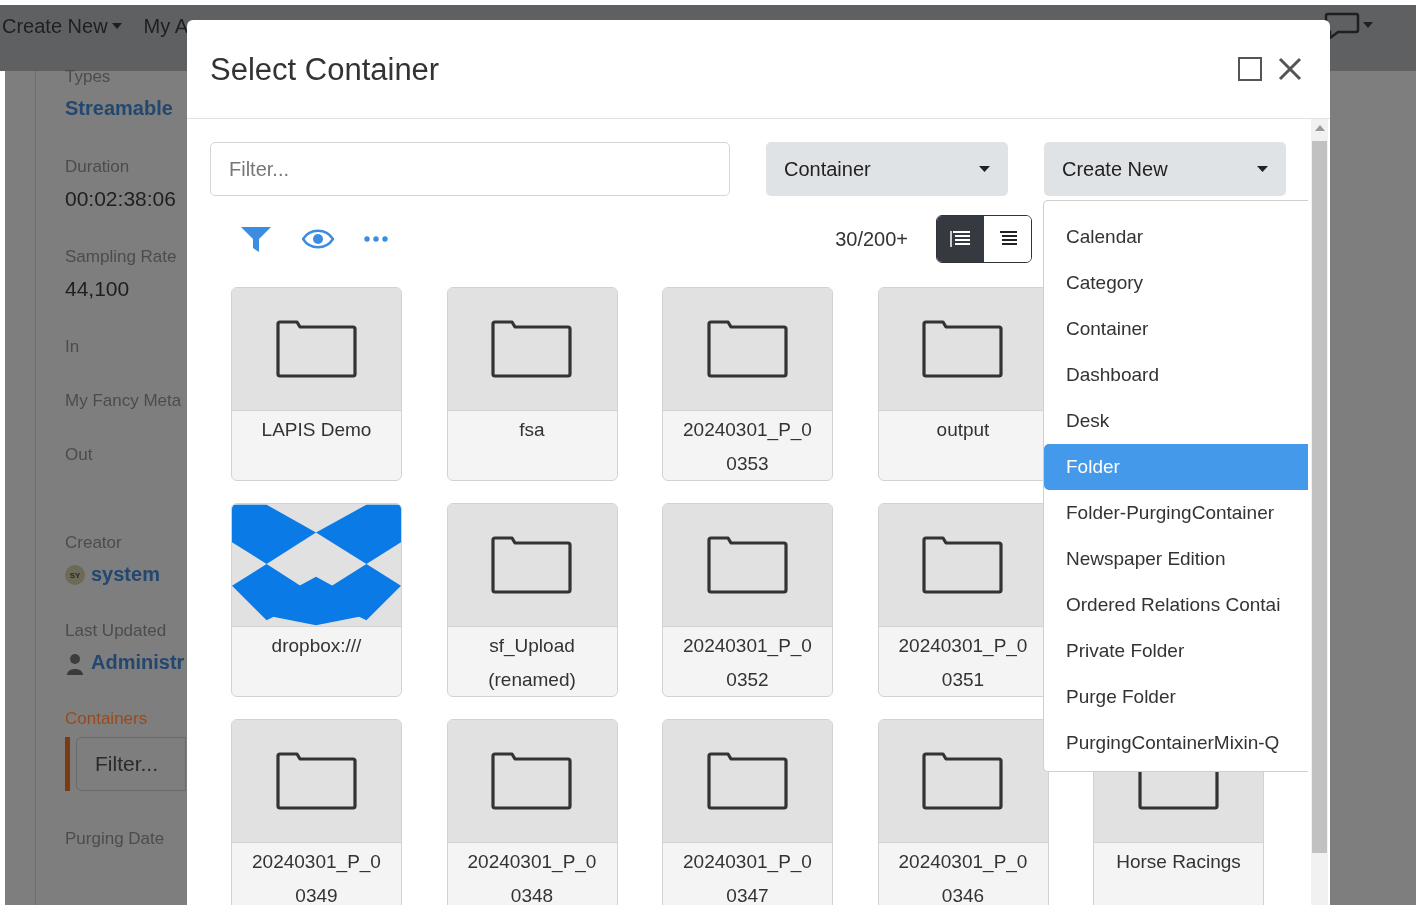 The width and height of the screenshot is (1416, 905). Describe the element at coordinates (532, 384) in the screenshot. I see `container-tile: fsa` at that location.